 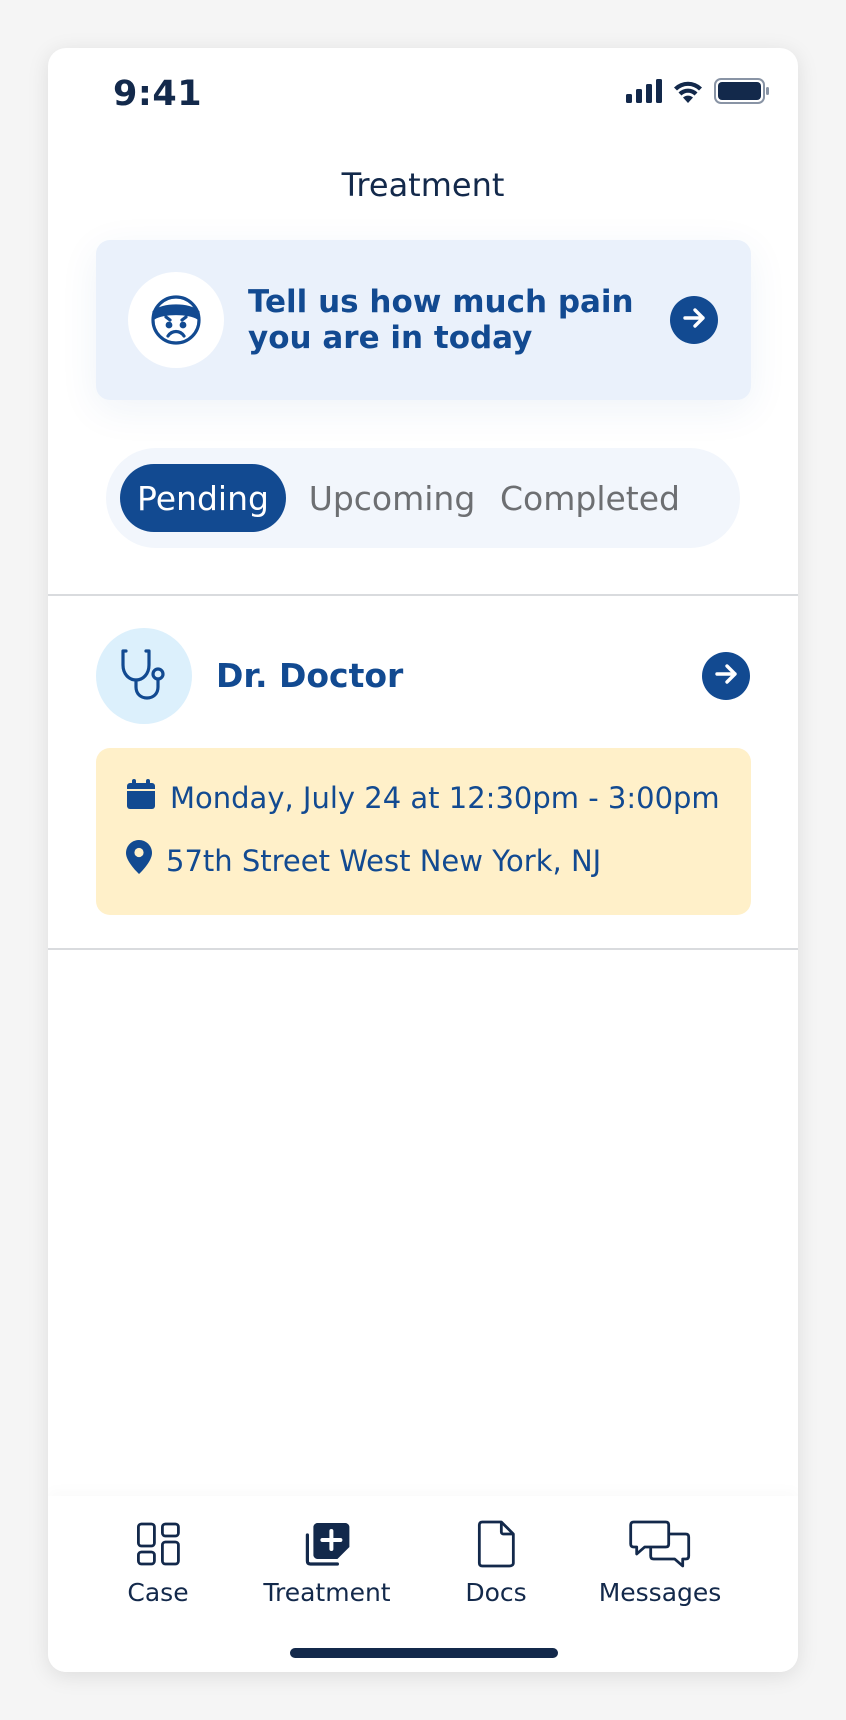 What do you see at coordinates (660, 1544) in the screenshot?
I see `messages-icon` at bounding box center [660, 1544].